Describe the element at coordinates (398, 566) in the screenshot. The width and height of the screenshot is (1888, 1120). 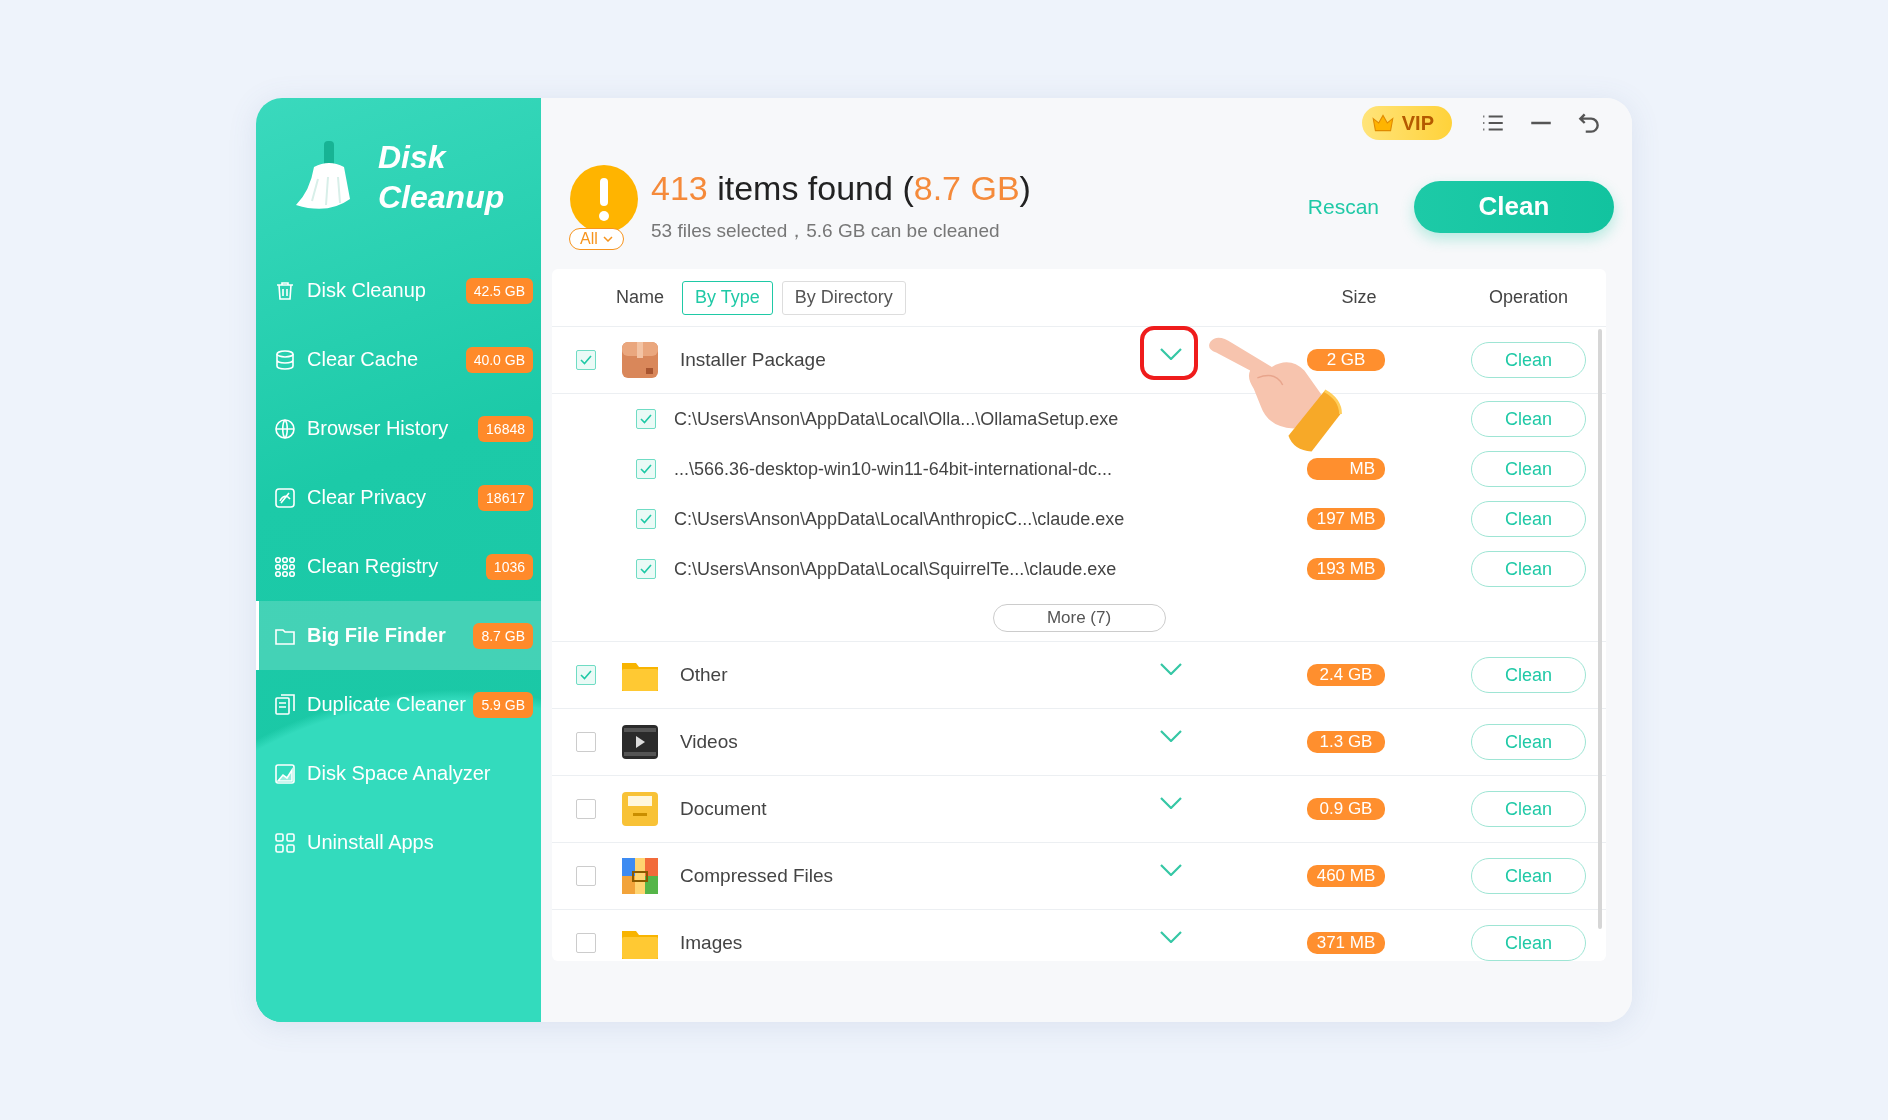
I see `sidebar-item: Clean Registry 1036` at that location.